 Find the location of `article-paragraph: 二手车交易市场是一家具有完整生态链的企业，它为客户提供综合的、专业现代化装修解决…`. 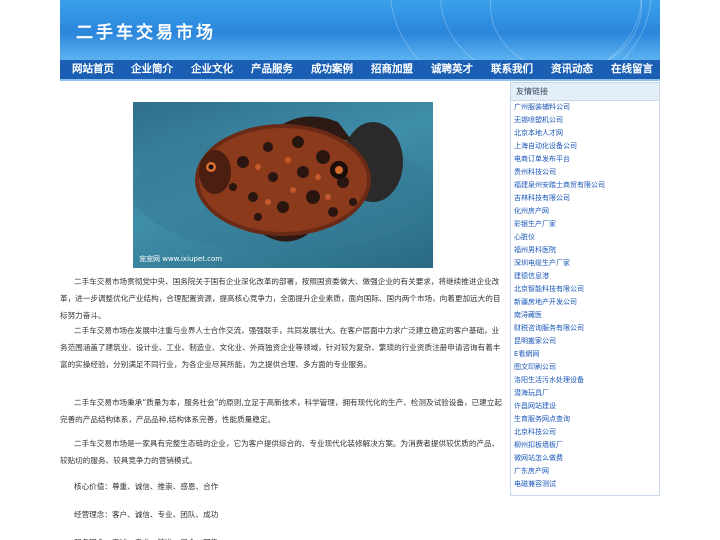

article-paragraph: 二手车交易市场是一家具有完整生态链的企业，它为客户提供综合的、专业现代化装修解决… is located at coordinates (280, 452).